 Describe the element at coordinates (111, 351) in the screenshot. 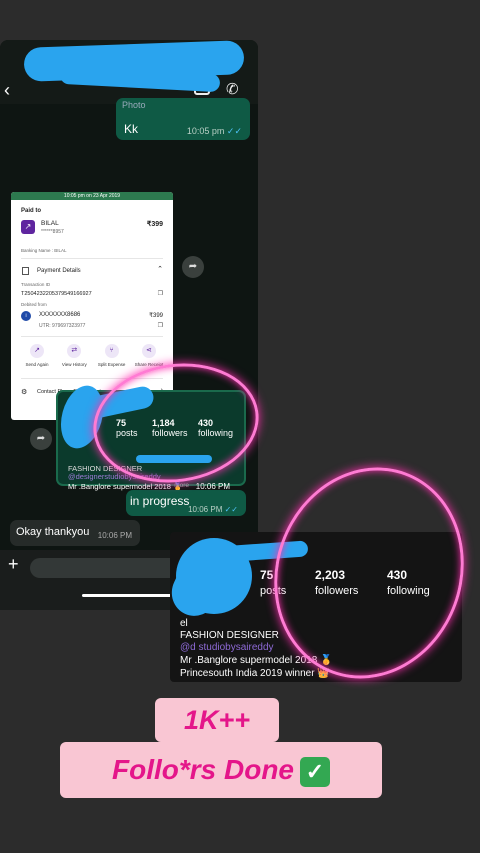

I see `split-icon: ⑂` at that location.